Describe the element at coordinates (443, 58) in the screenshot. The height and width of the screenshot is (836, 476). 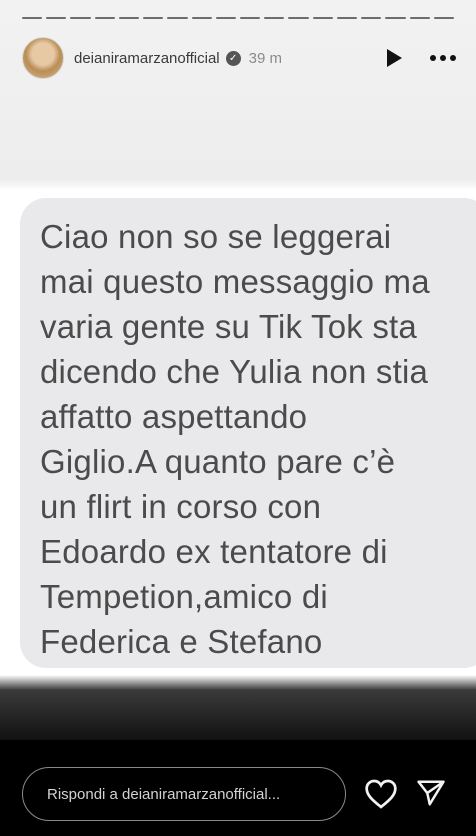
I see `more-options-icon` at that location.